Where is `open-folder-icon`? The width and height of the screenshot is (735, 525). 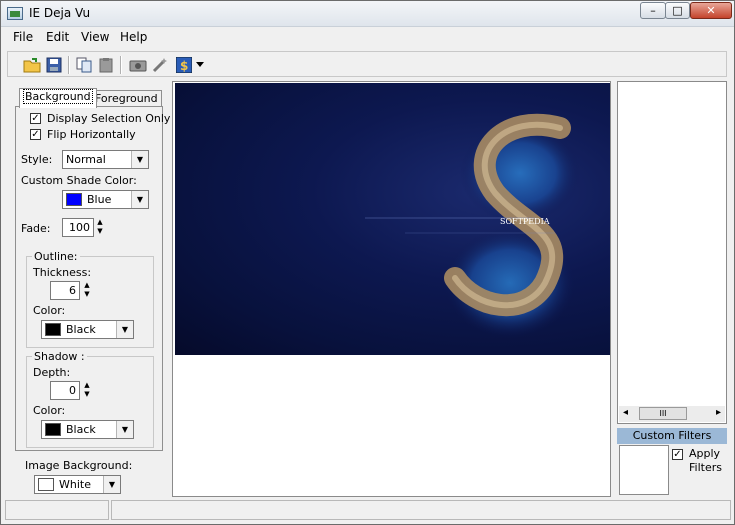 open-folder-icon is located at coordinates (32, 65).